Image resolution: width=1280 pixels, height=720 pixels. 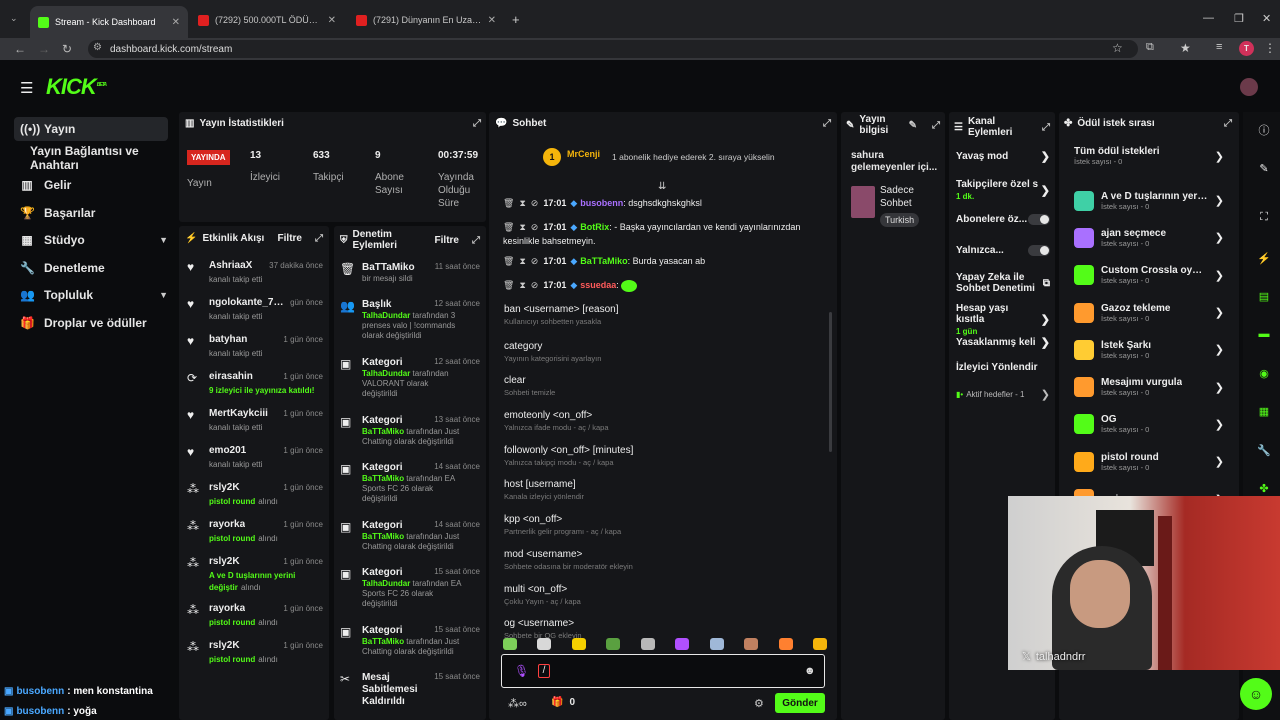 I want to click on close-window-icon: ✕, so click(x=1266, y=18).